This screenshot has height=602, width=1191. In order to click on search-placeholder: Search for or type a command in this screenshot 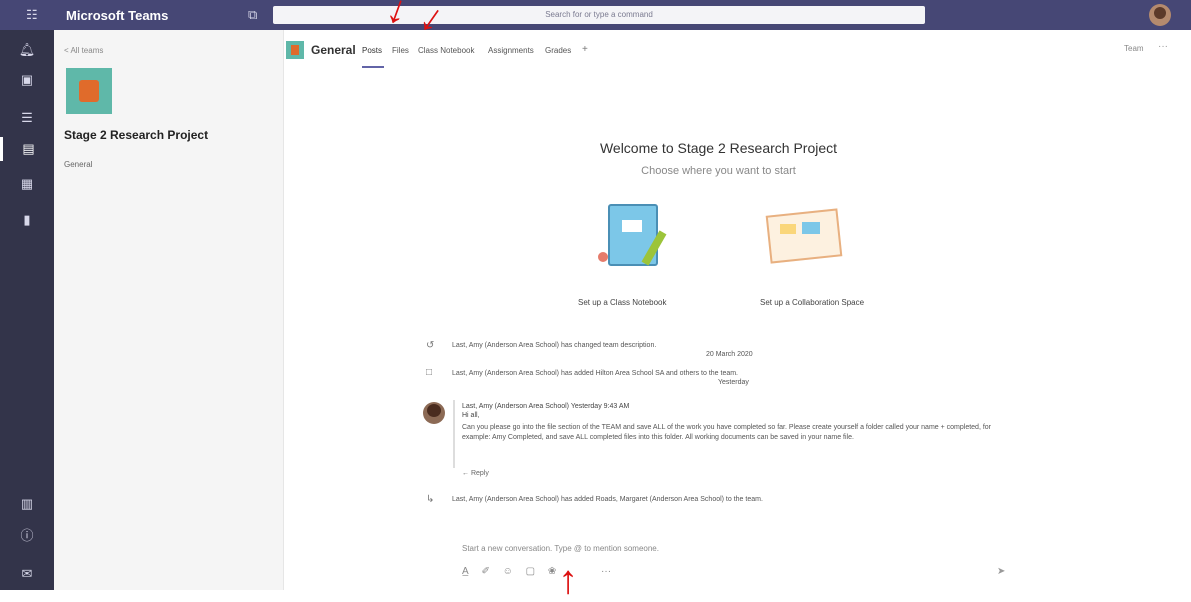, I will do `click(599, 14)`.